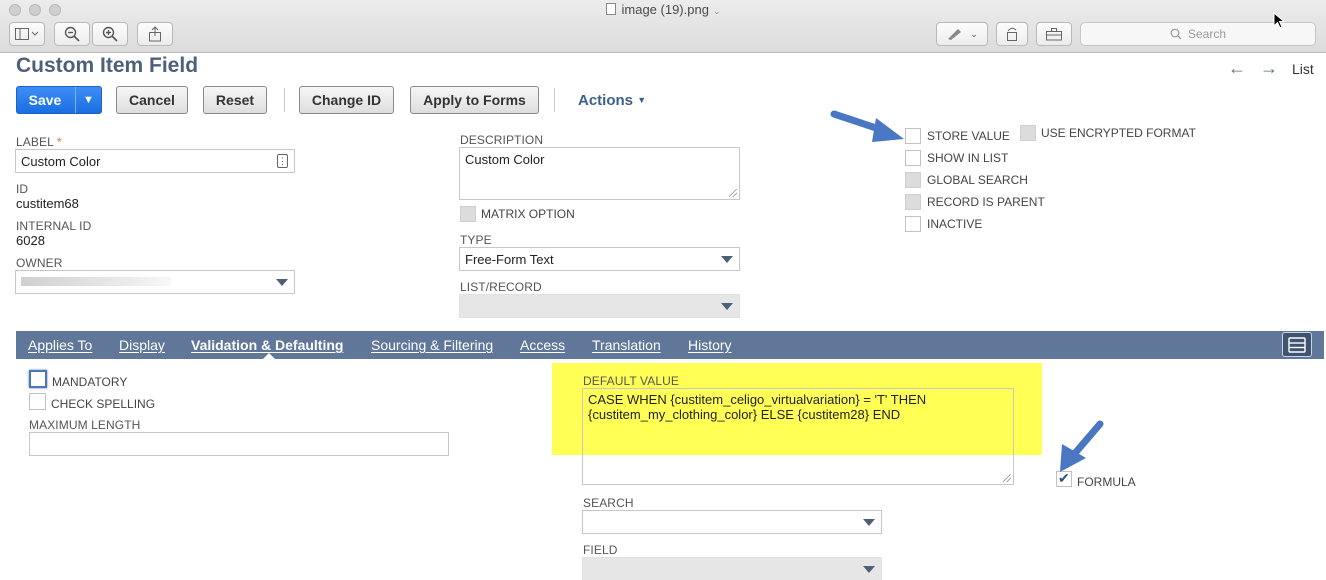 This screenshot has width=1326, height=580. What do you see at coordinates (1176, 34) in the screenshot?
I see `search-icon` at bounding box center [1176, 34].